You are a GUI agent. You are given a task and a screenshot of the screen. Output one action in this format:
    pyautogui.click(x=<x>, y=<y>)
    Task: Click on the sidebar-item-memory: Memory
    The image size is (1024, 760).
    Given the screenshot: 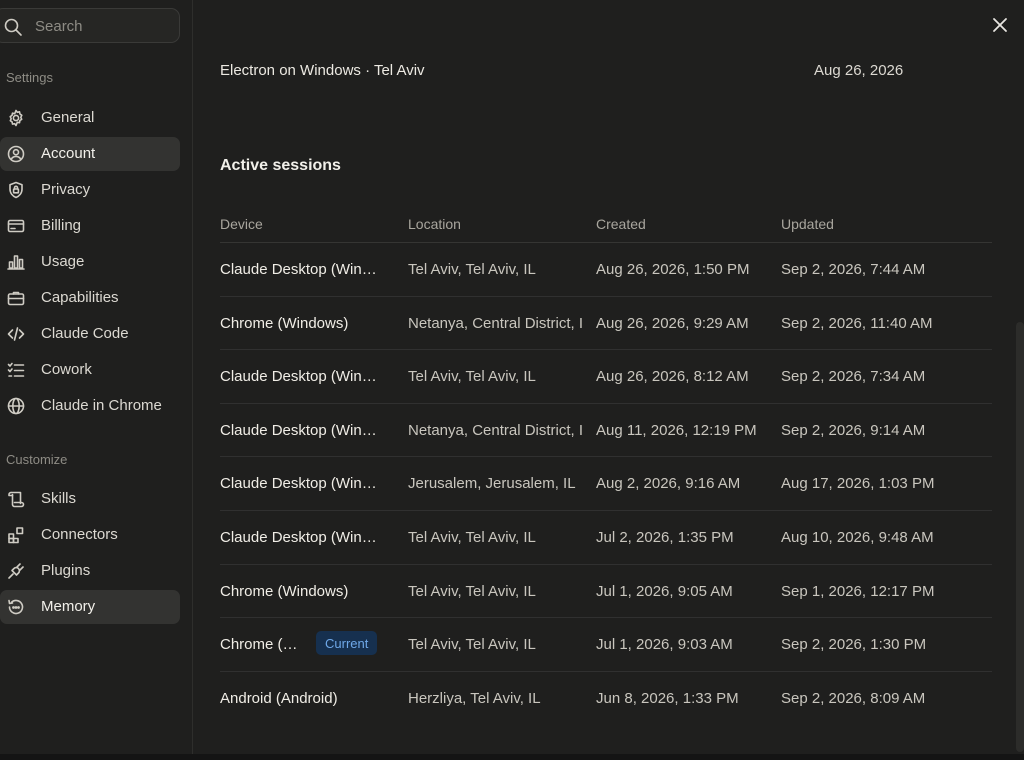 What is the action you would take?
    pyautogui.click(x=90, y=607)
    